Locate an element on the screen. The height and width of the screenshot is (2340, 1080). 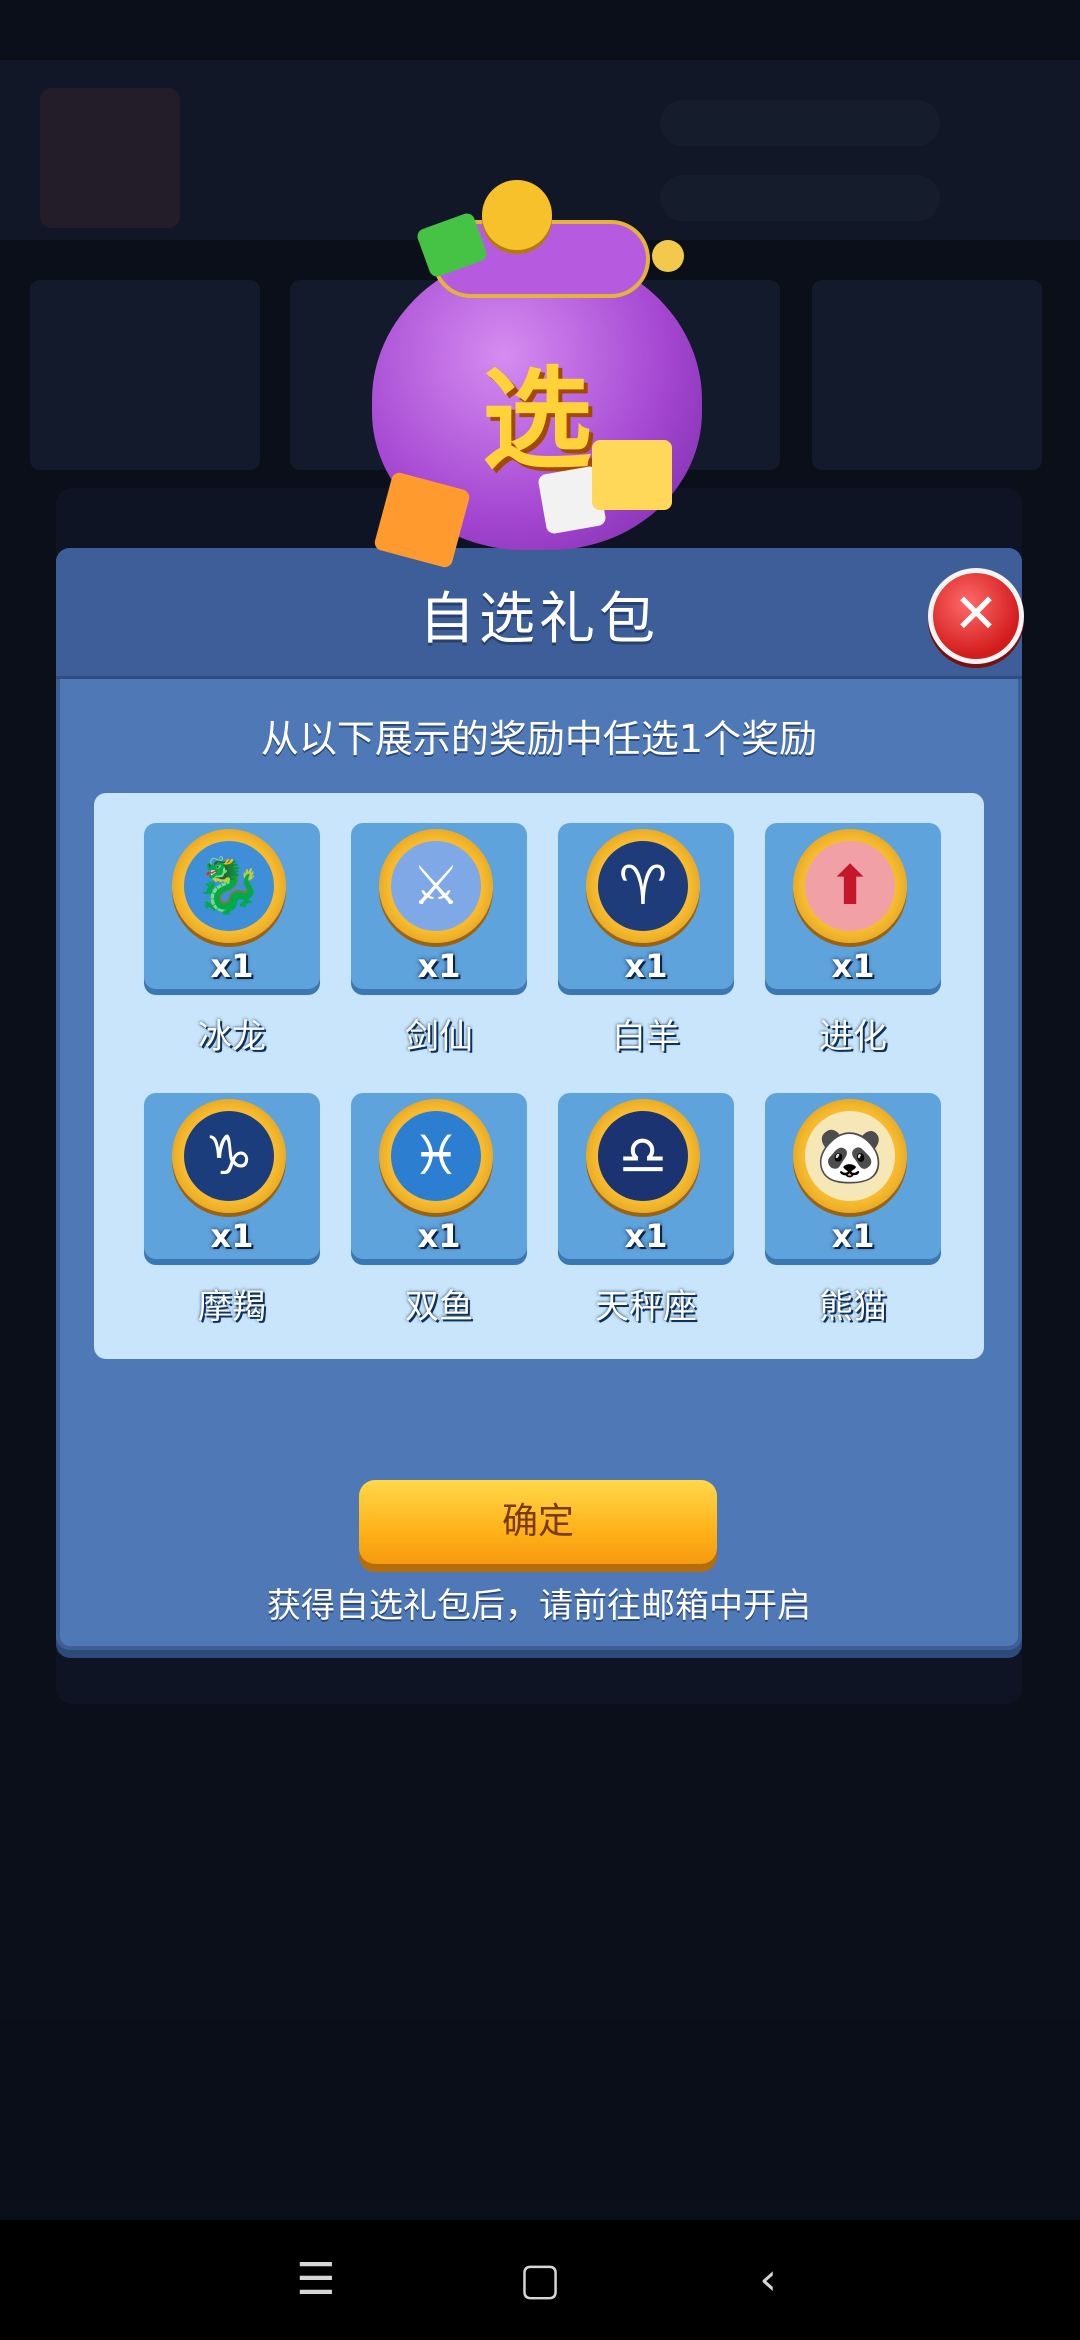
dialog-footnote: 获得自选礼包后，请前往邮箱中开启 is located at coordinates (539, 1606).